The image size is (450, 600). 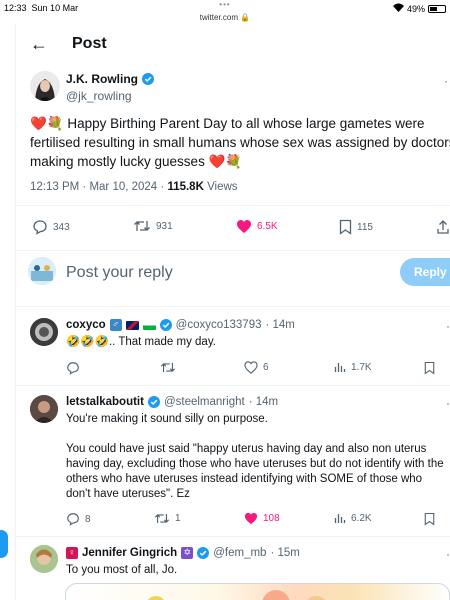 What do you see at coordinates (225, 17) in the screenshot?
I see `address-bar: twitter.com 🔒` at bounding box center [225, 17].